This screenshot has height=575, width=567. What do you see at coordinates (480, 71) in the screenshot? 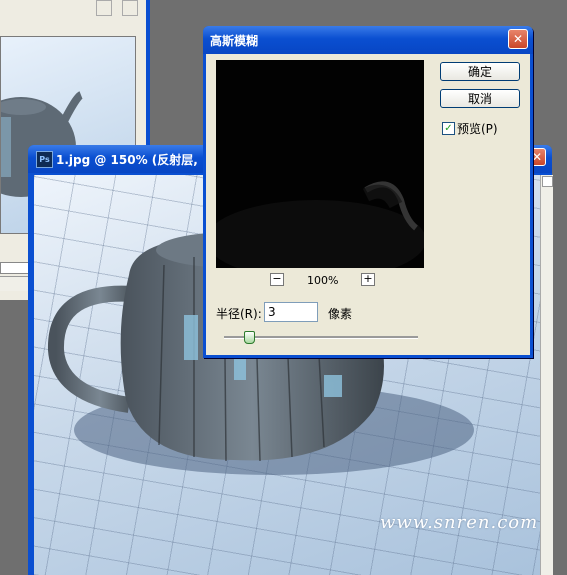
I see `ok-button: 确定` at bounding box center [480, 71].